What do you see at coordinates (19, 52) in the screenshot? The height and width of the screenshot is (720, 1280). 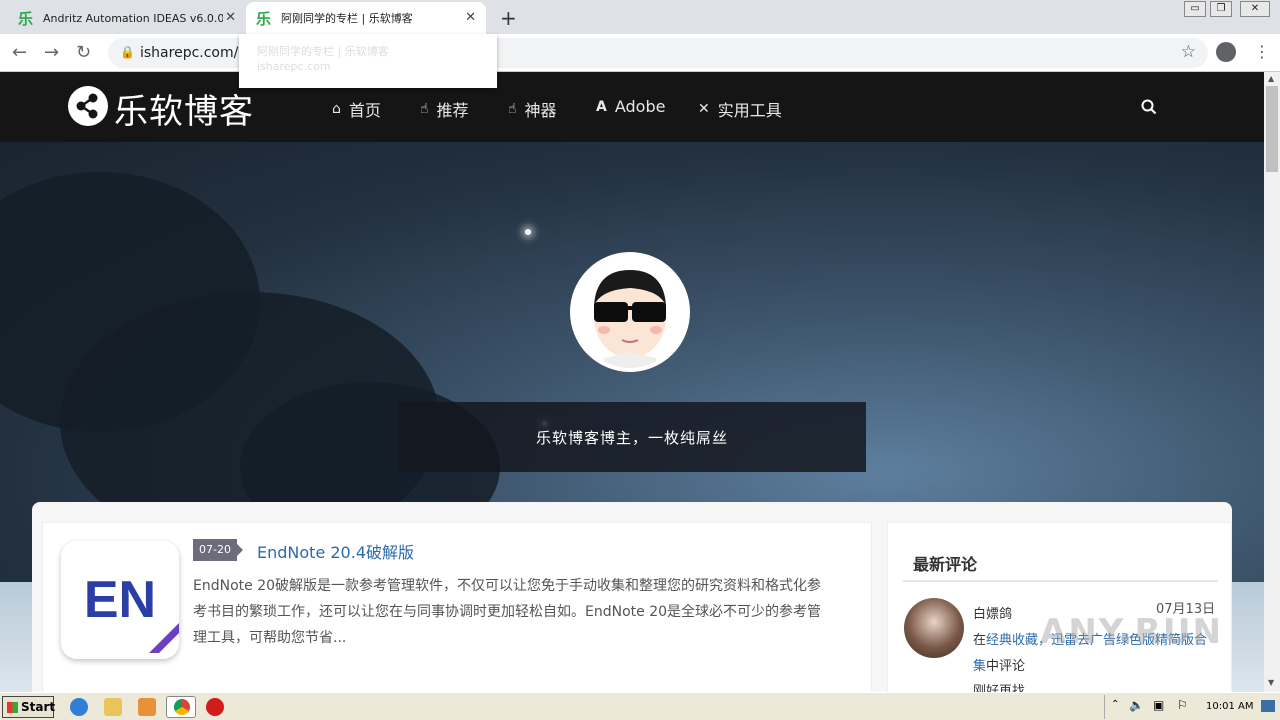 I see `back-icon: ←` at bounding box center [19, 52].